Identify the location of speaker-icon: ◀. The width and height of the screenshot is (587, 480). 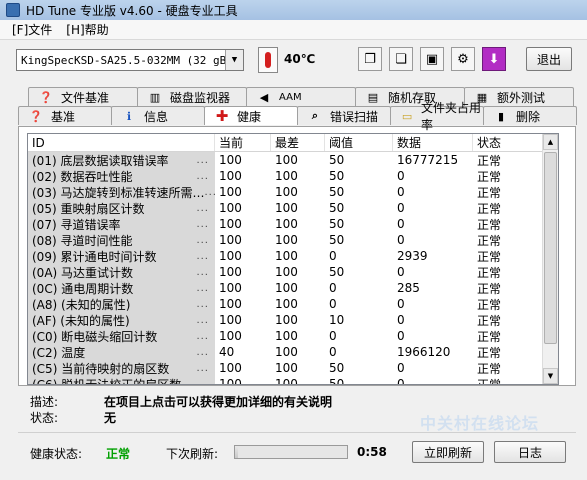
(264, 97).